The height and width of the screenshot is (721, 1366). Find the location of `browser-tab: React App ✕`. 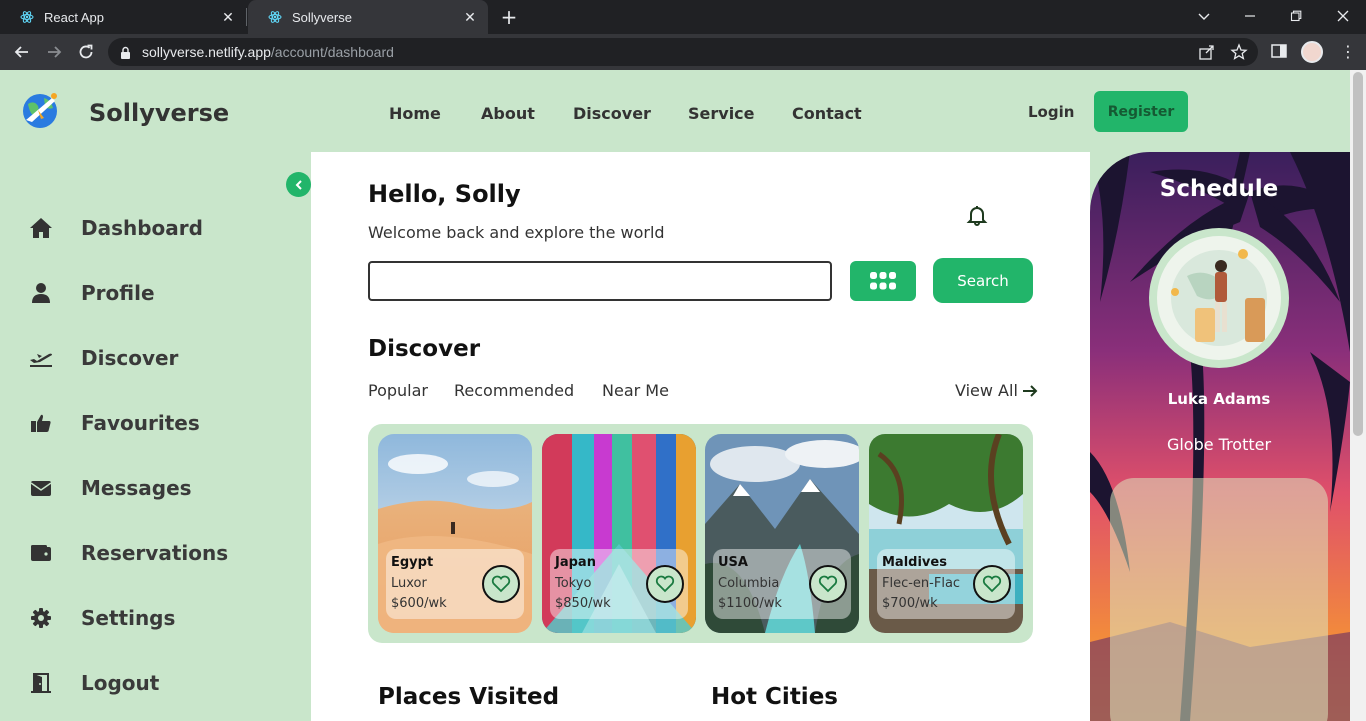

browser-tab: React App ✕ is located at coordinates (123, 17).